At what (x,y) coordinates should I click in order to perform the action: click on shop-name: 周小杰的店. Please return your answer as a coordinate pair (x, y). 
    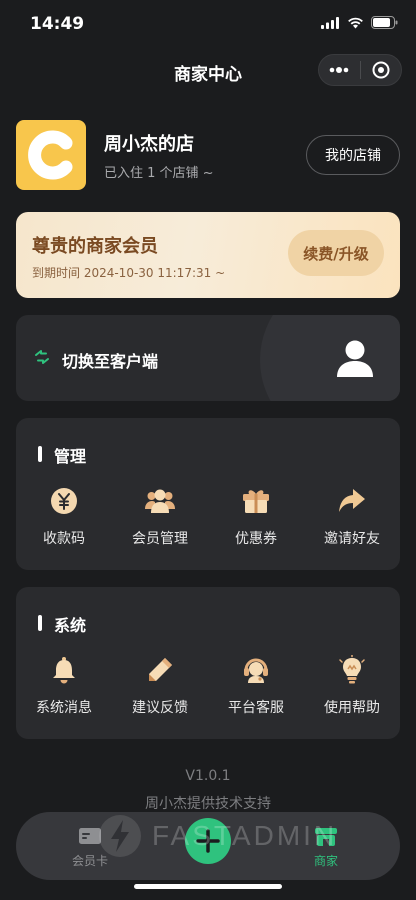
    Looking at the image, I should click on (149, 144).